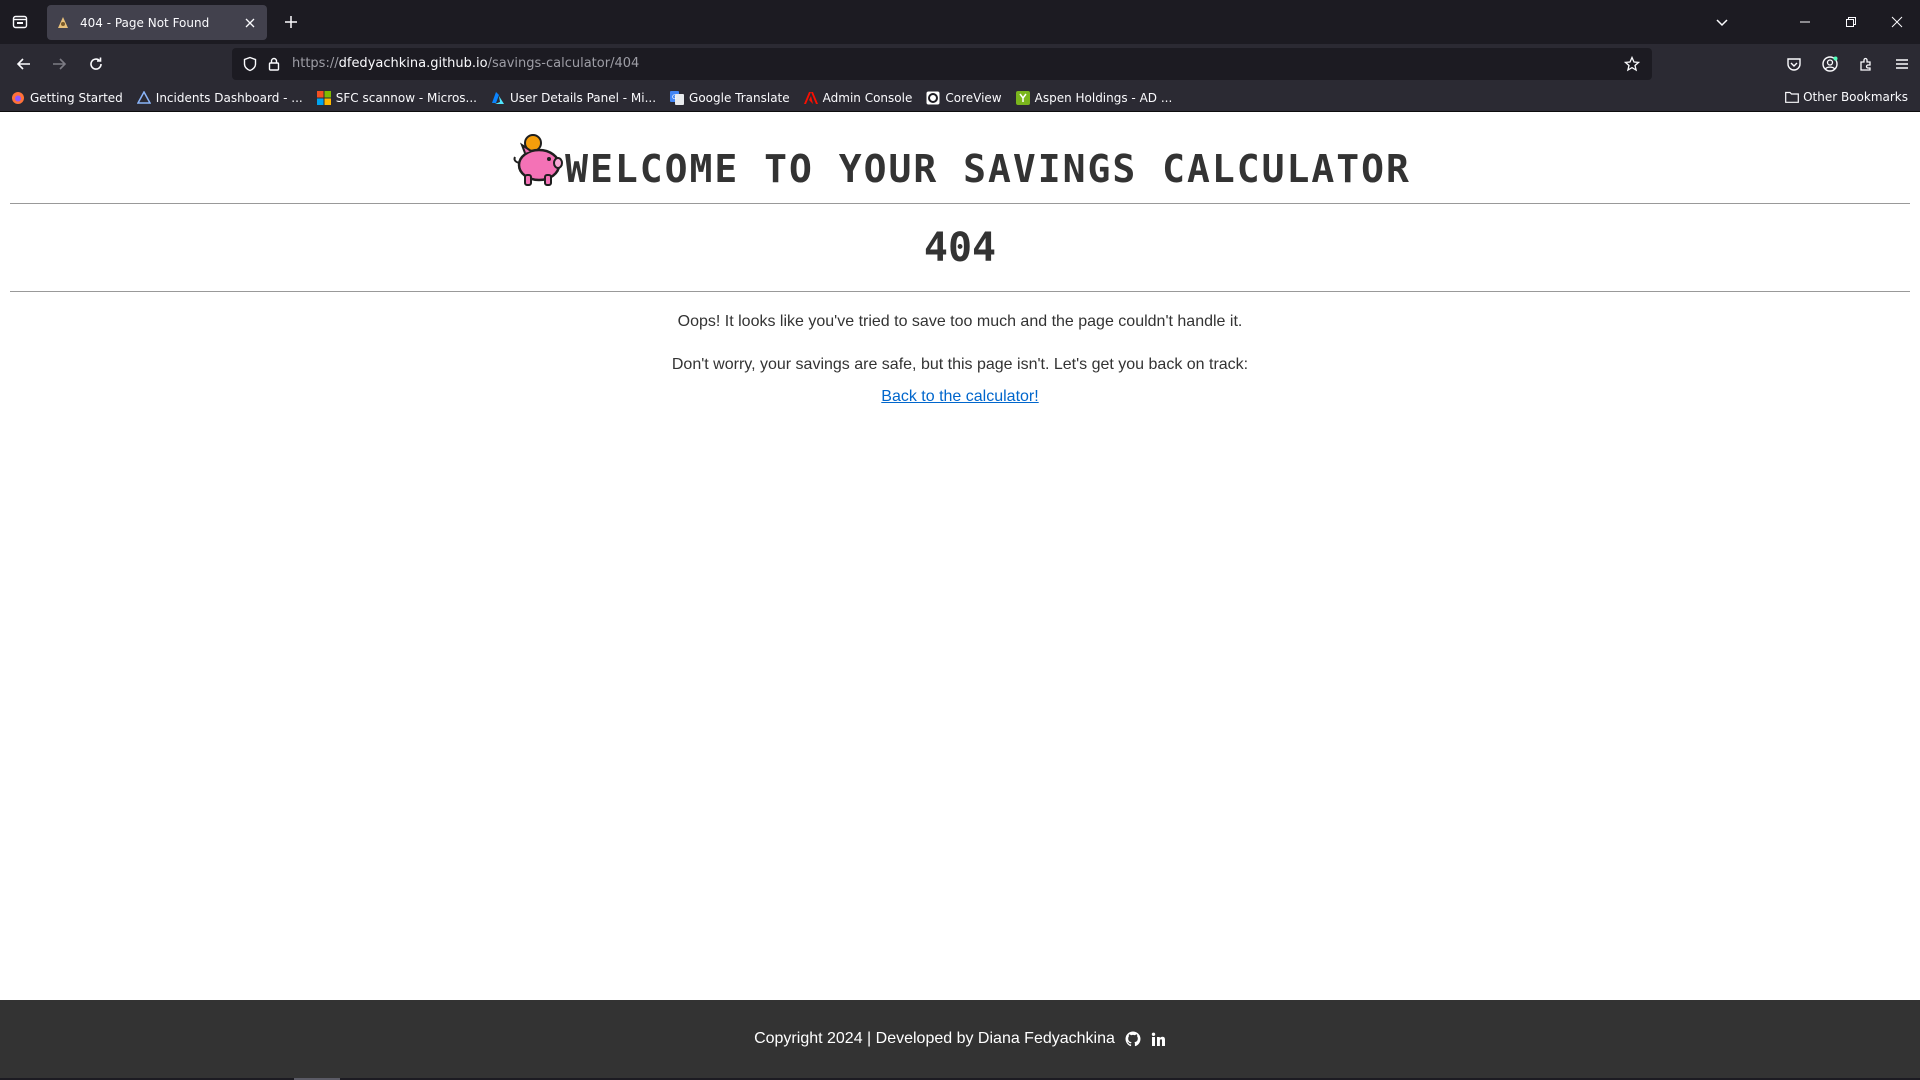 Image resolution: width=1920 pixels, height=1080 pixels. What do you see at coordinates (413, 63) in the screenshot?
I see `url-host: dfedyachkina.github.io` at bounding box center [413, 63].